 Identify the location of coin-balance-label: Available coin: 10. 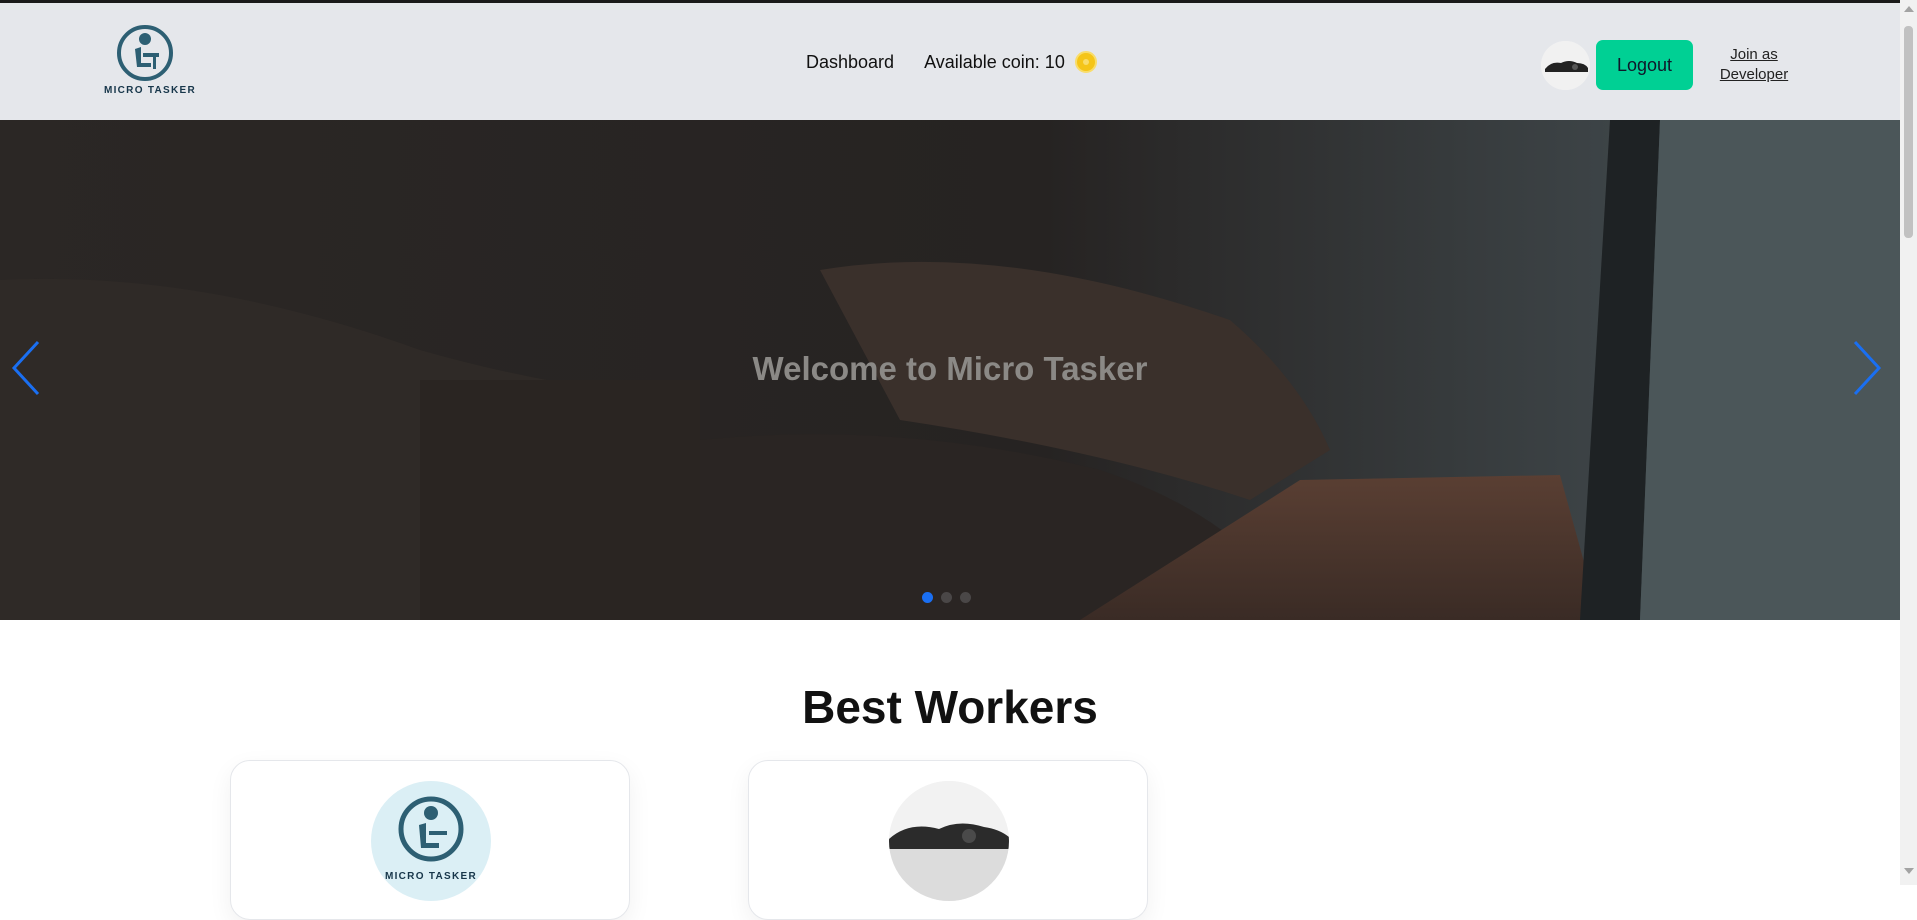
(994, 61).